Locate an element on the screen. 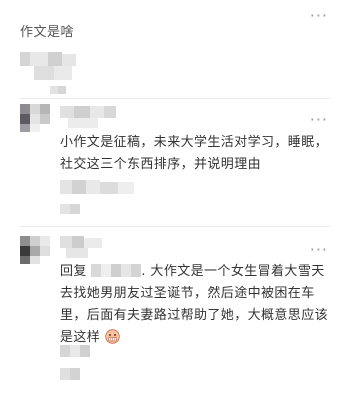 The height and width of the screenshot is (395, 350). comment-text: 小作文是征稿，未来大学生活对学习，睡眠，社交这三个东西排序，并说明理由 is located at coordinates (194, 153).